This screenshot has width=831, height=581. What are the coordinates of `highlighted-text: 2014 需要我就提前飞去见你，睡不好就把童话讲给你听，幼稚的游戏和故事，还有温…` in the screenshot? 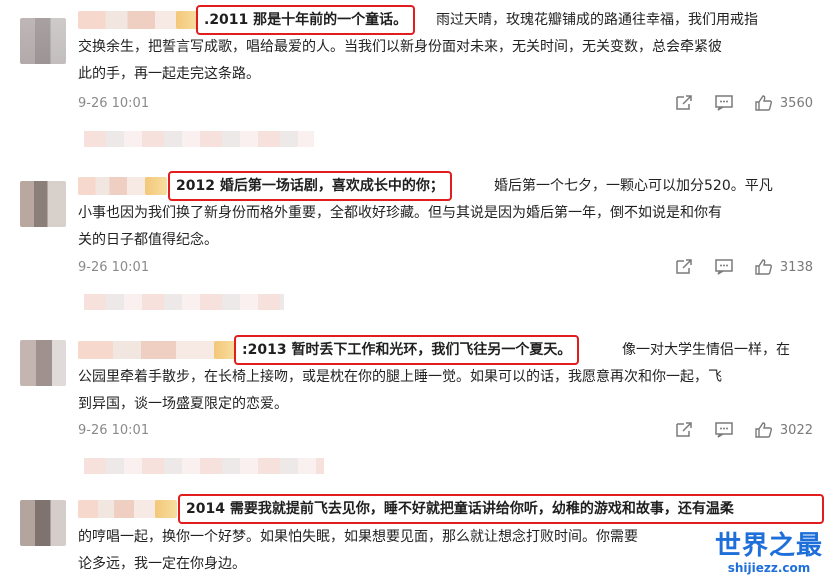 It's located at (501, 509).